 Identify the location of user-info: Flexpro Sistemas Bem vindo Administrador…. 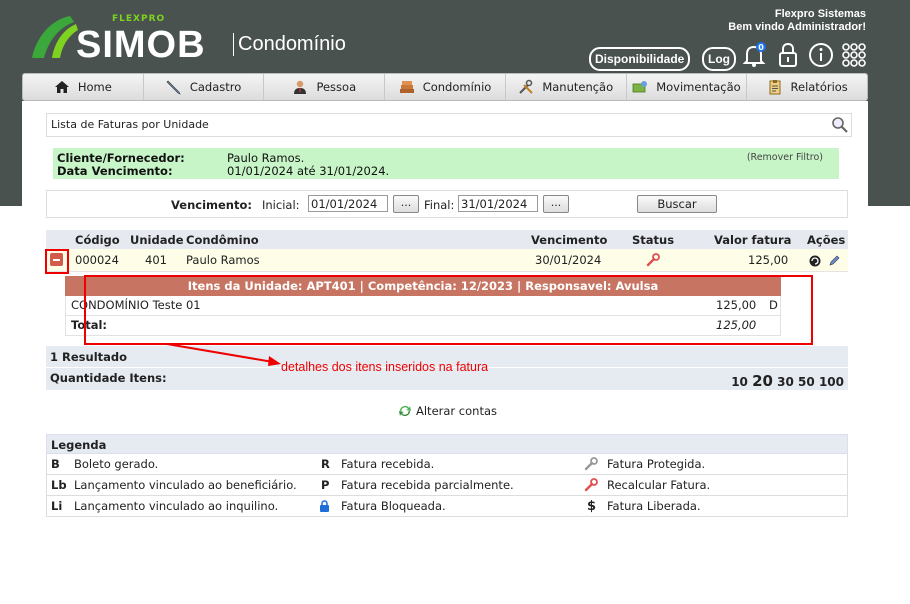
(797, 21).